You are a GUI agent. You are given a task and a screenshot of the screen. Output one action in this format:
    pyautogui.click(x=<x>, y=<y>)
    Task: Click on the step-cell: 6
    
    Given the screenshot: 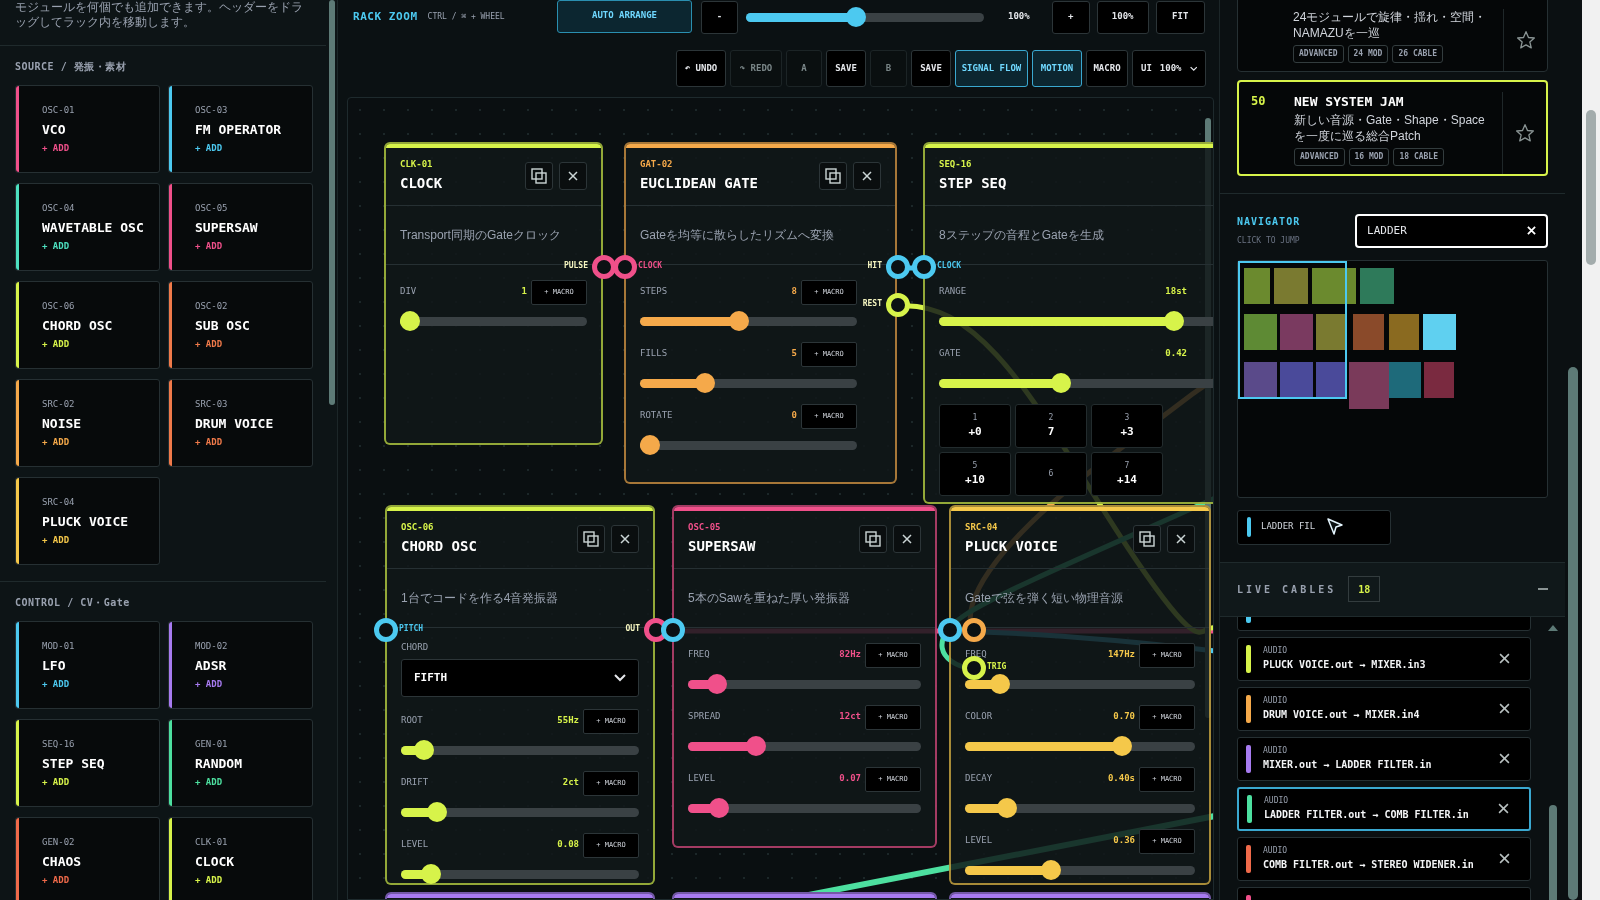 What is the action you would take?
    pyautogui.click(x=1051, y=474)
    